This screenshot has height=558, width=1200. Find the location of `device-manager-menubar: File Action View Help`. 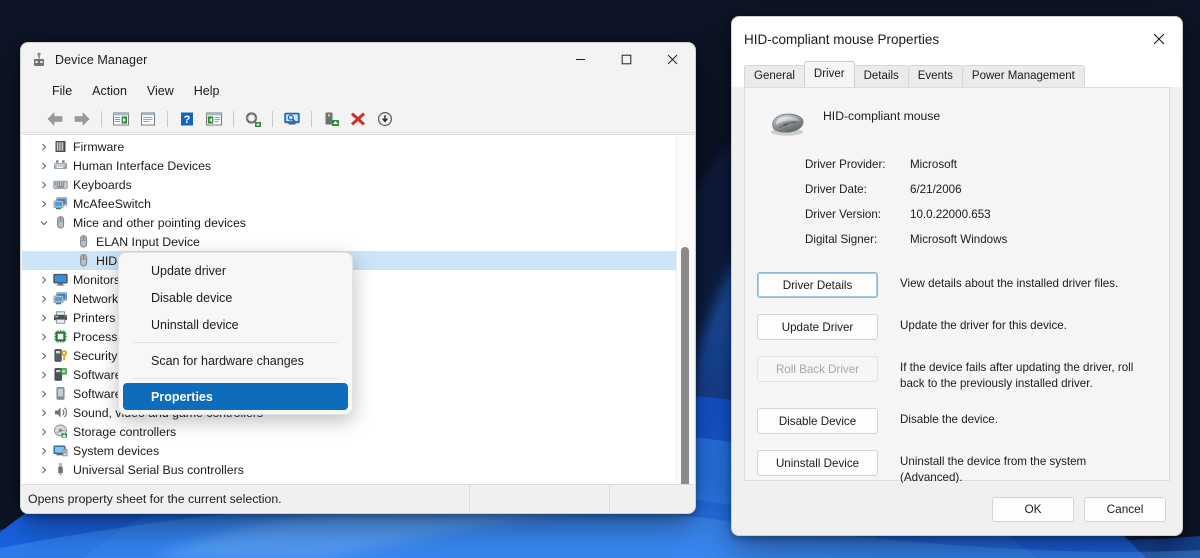

device-manager-menubar: File Action View Help is located at coordinates (358, 90).